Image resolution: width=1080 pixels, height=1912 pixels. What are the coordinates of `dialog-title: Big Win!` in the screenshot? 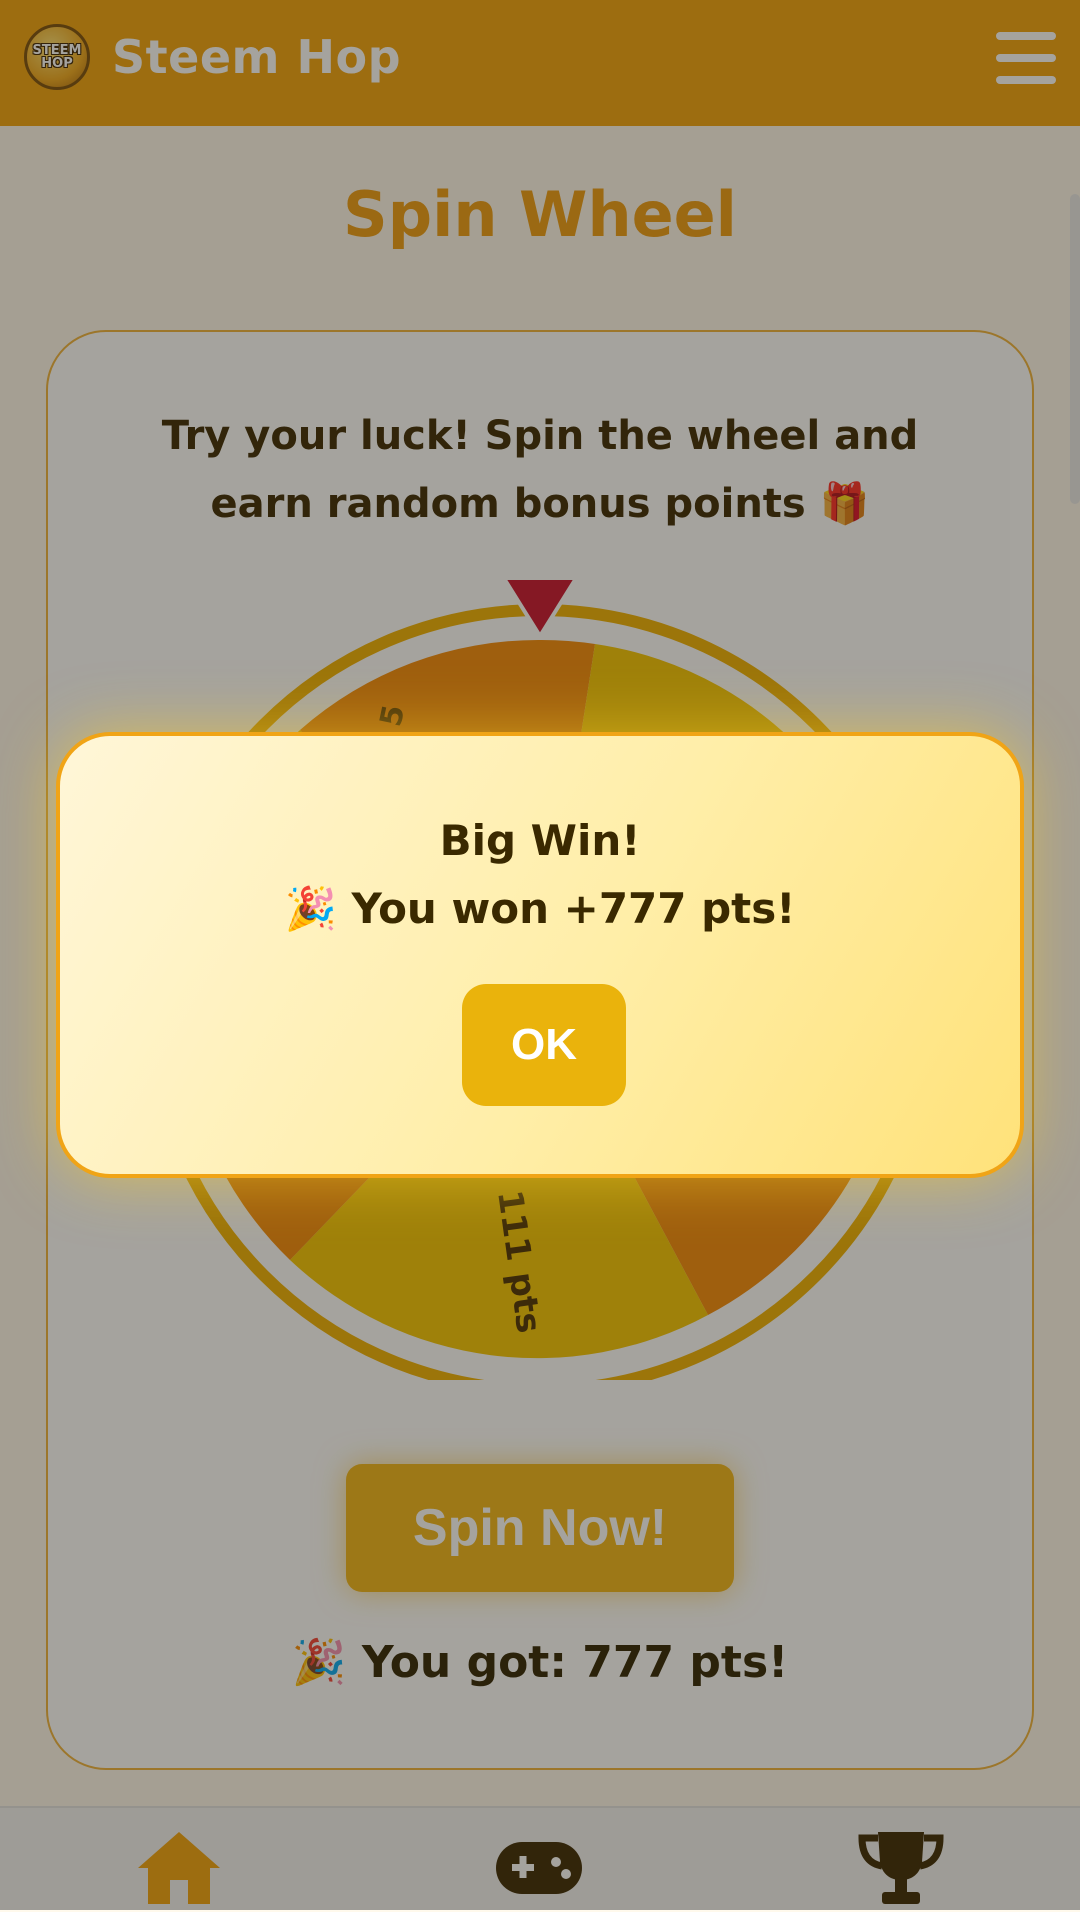 It's located at (540, 840).